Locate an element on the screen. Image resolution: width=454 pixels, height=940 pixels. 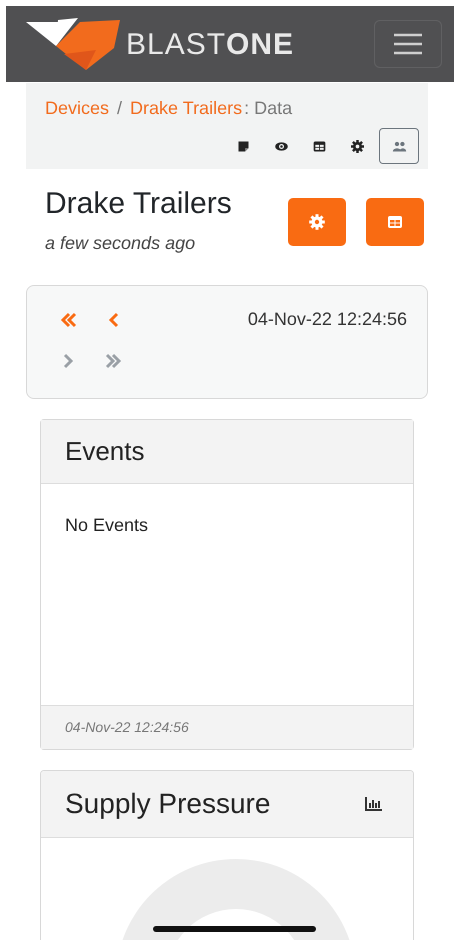
logo-icon is located at coordinates (73, 44).